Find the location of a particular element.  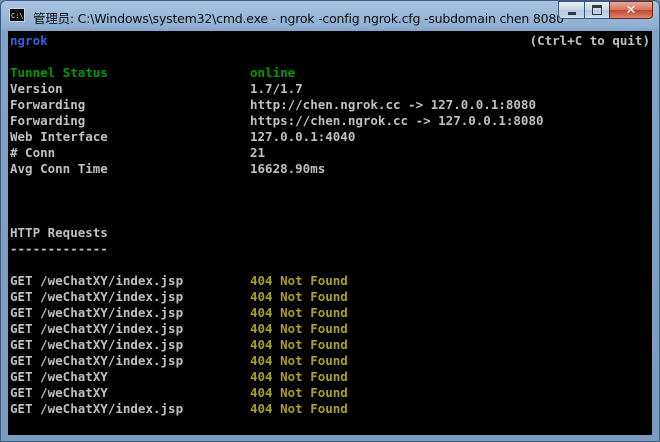

close-button: ✕ is located at coordinates (631, 10).